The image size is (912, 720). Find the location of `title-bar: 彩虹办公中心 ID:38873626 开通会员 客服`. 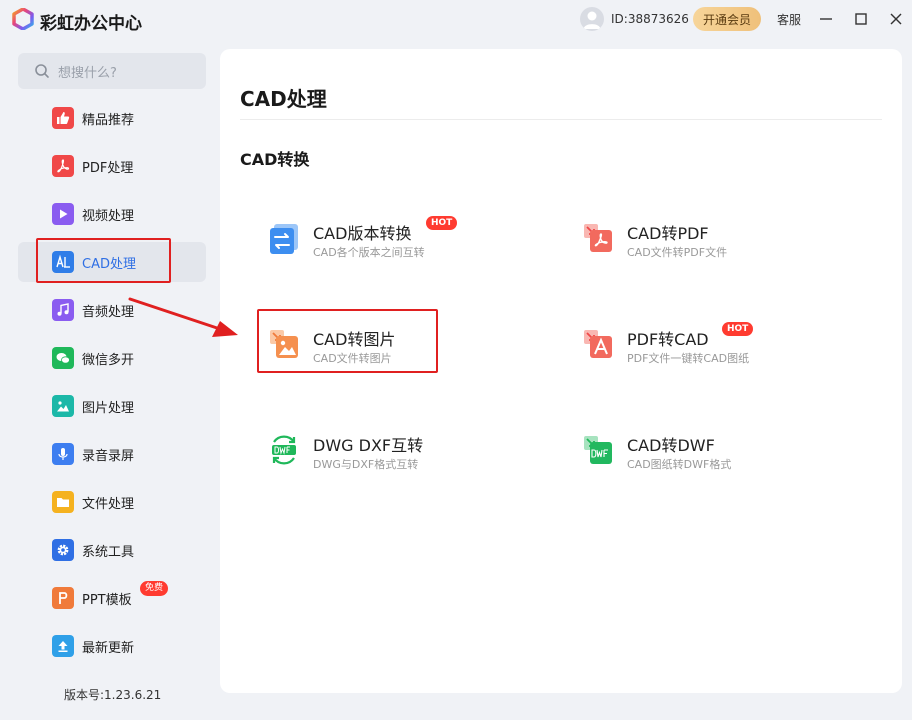

title-bar: 彩虹办公中心 ID:38873626 开通会员 客服 is located at coordinates (456, 19).